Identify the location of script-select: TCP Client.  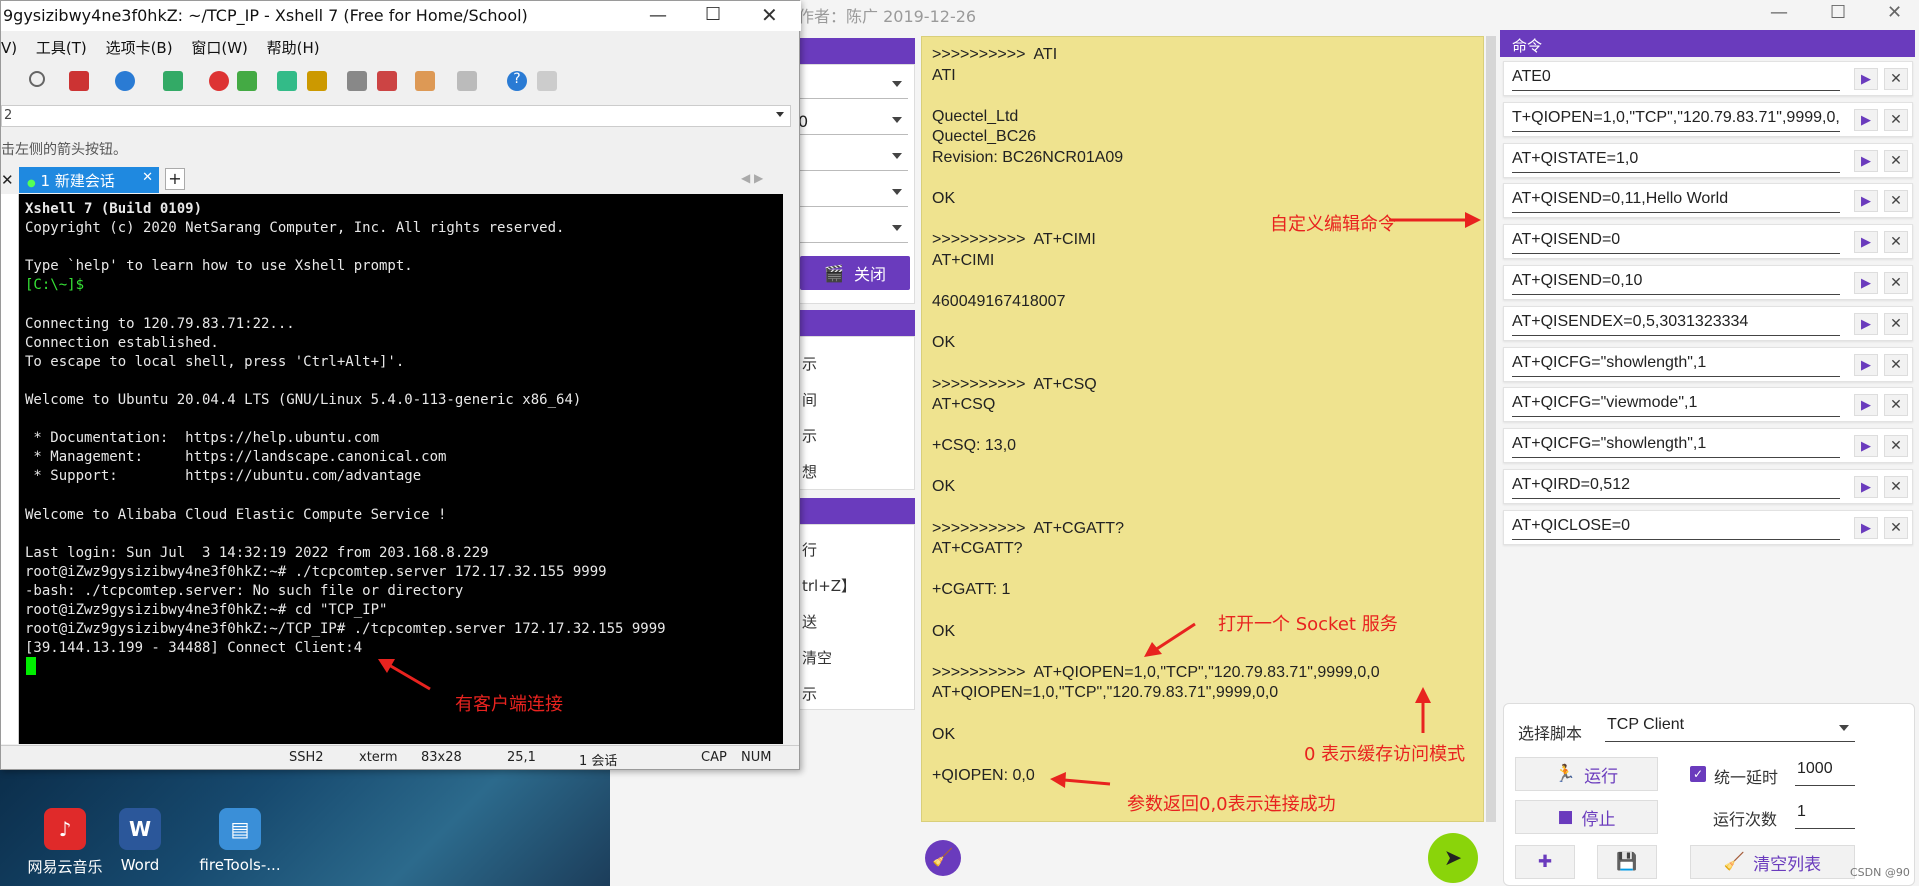
(1730, 729).